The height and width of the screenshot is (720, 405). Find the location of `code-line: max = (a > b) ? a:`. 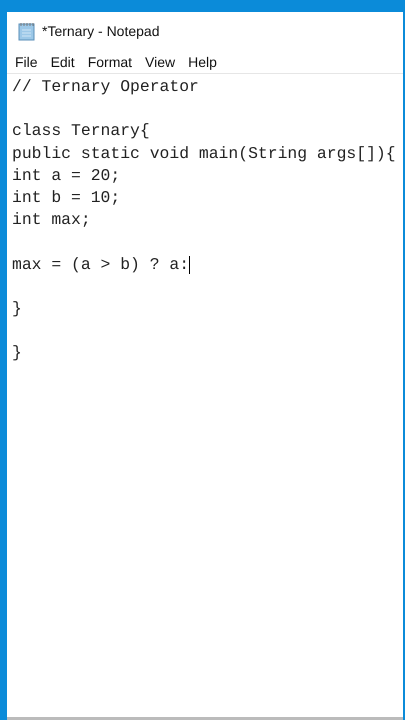

code-line: max = (a > b) ? a: is located at coordinates (101, 265).